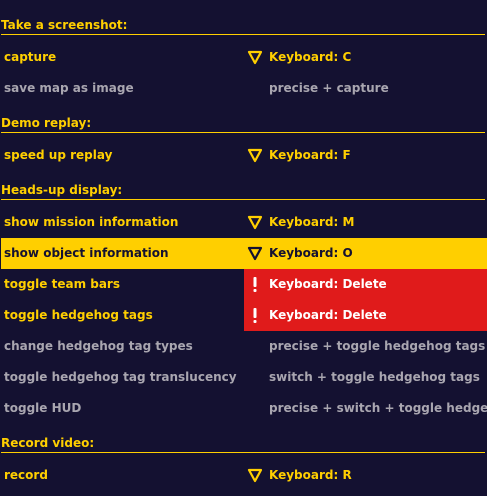  I want to click on action-label: record, so click(26, 475).